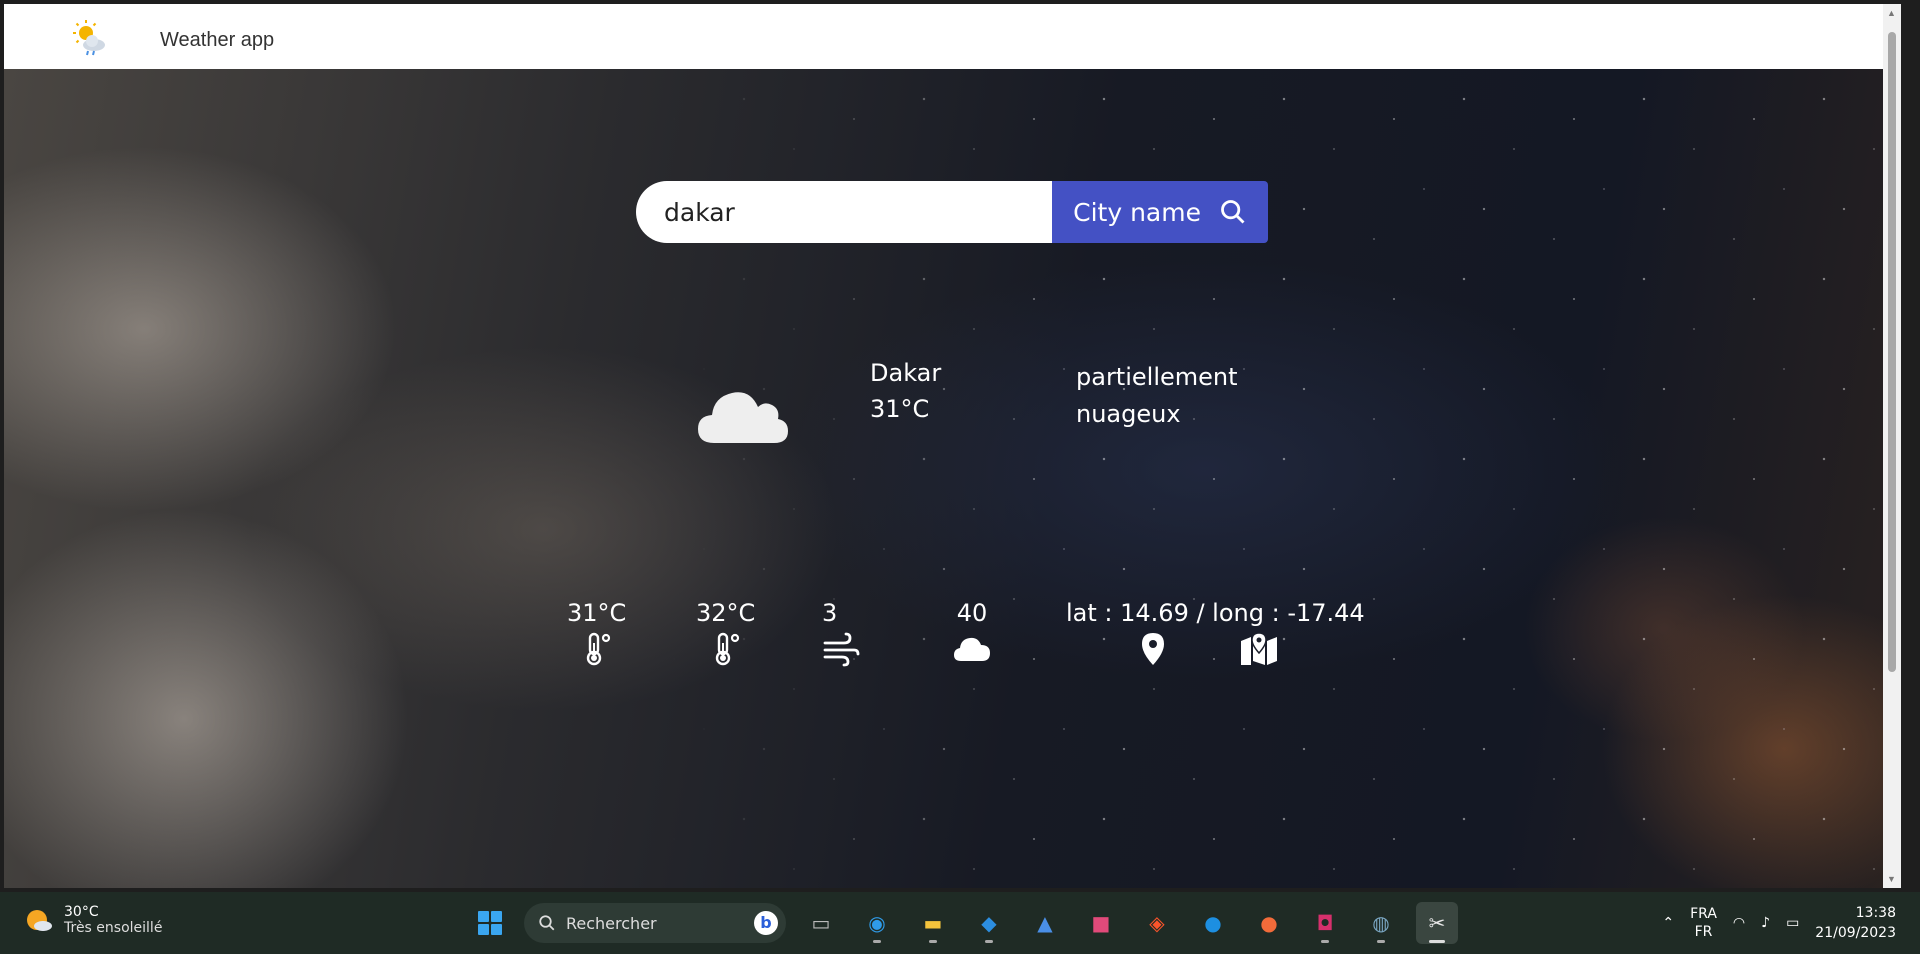 The height and width of the screenshot is (954, 1920). I want to click on scrollbar-thumb, so click(1892, 352).